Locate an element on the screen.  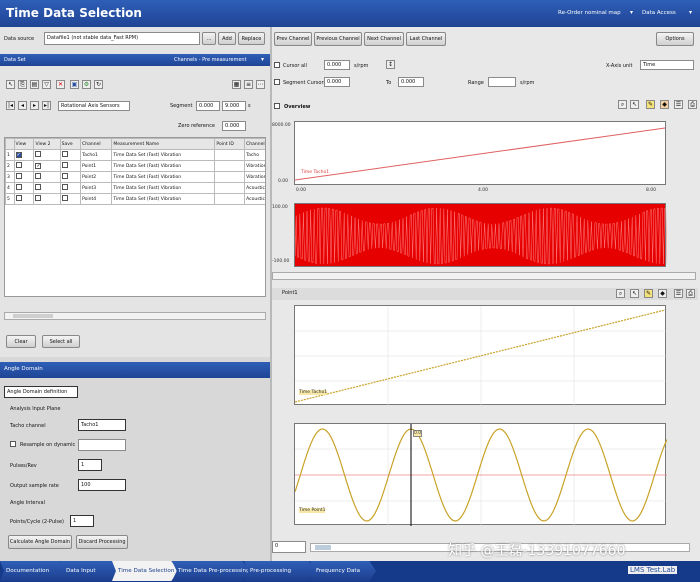
ppr-field: 1 is located at coordinates (90, 465).